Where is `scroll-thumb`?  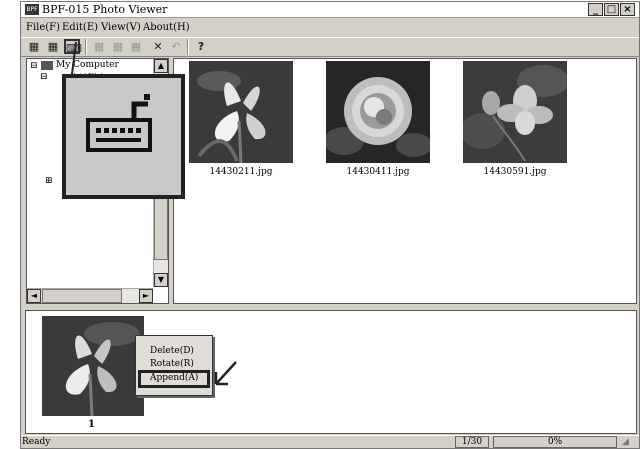
scroll-thumb is located at coordinates (82, 296).